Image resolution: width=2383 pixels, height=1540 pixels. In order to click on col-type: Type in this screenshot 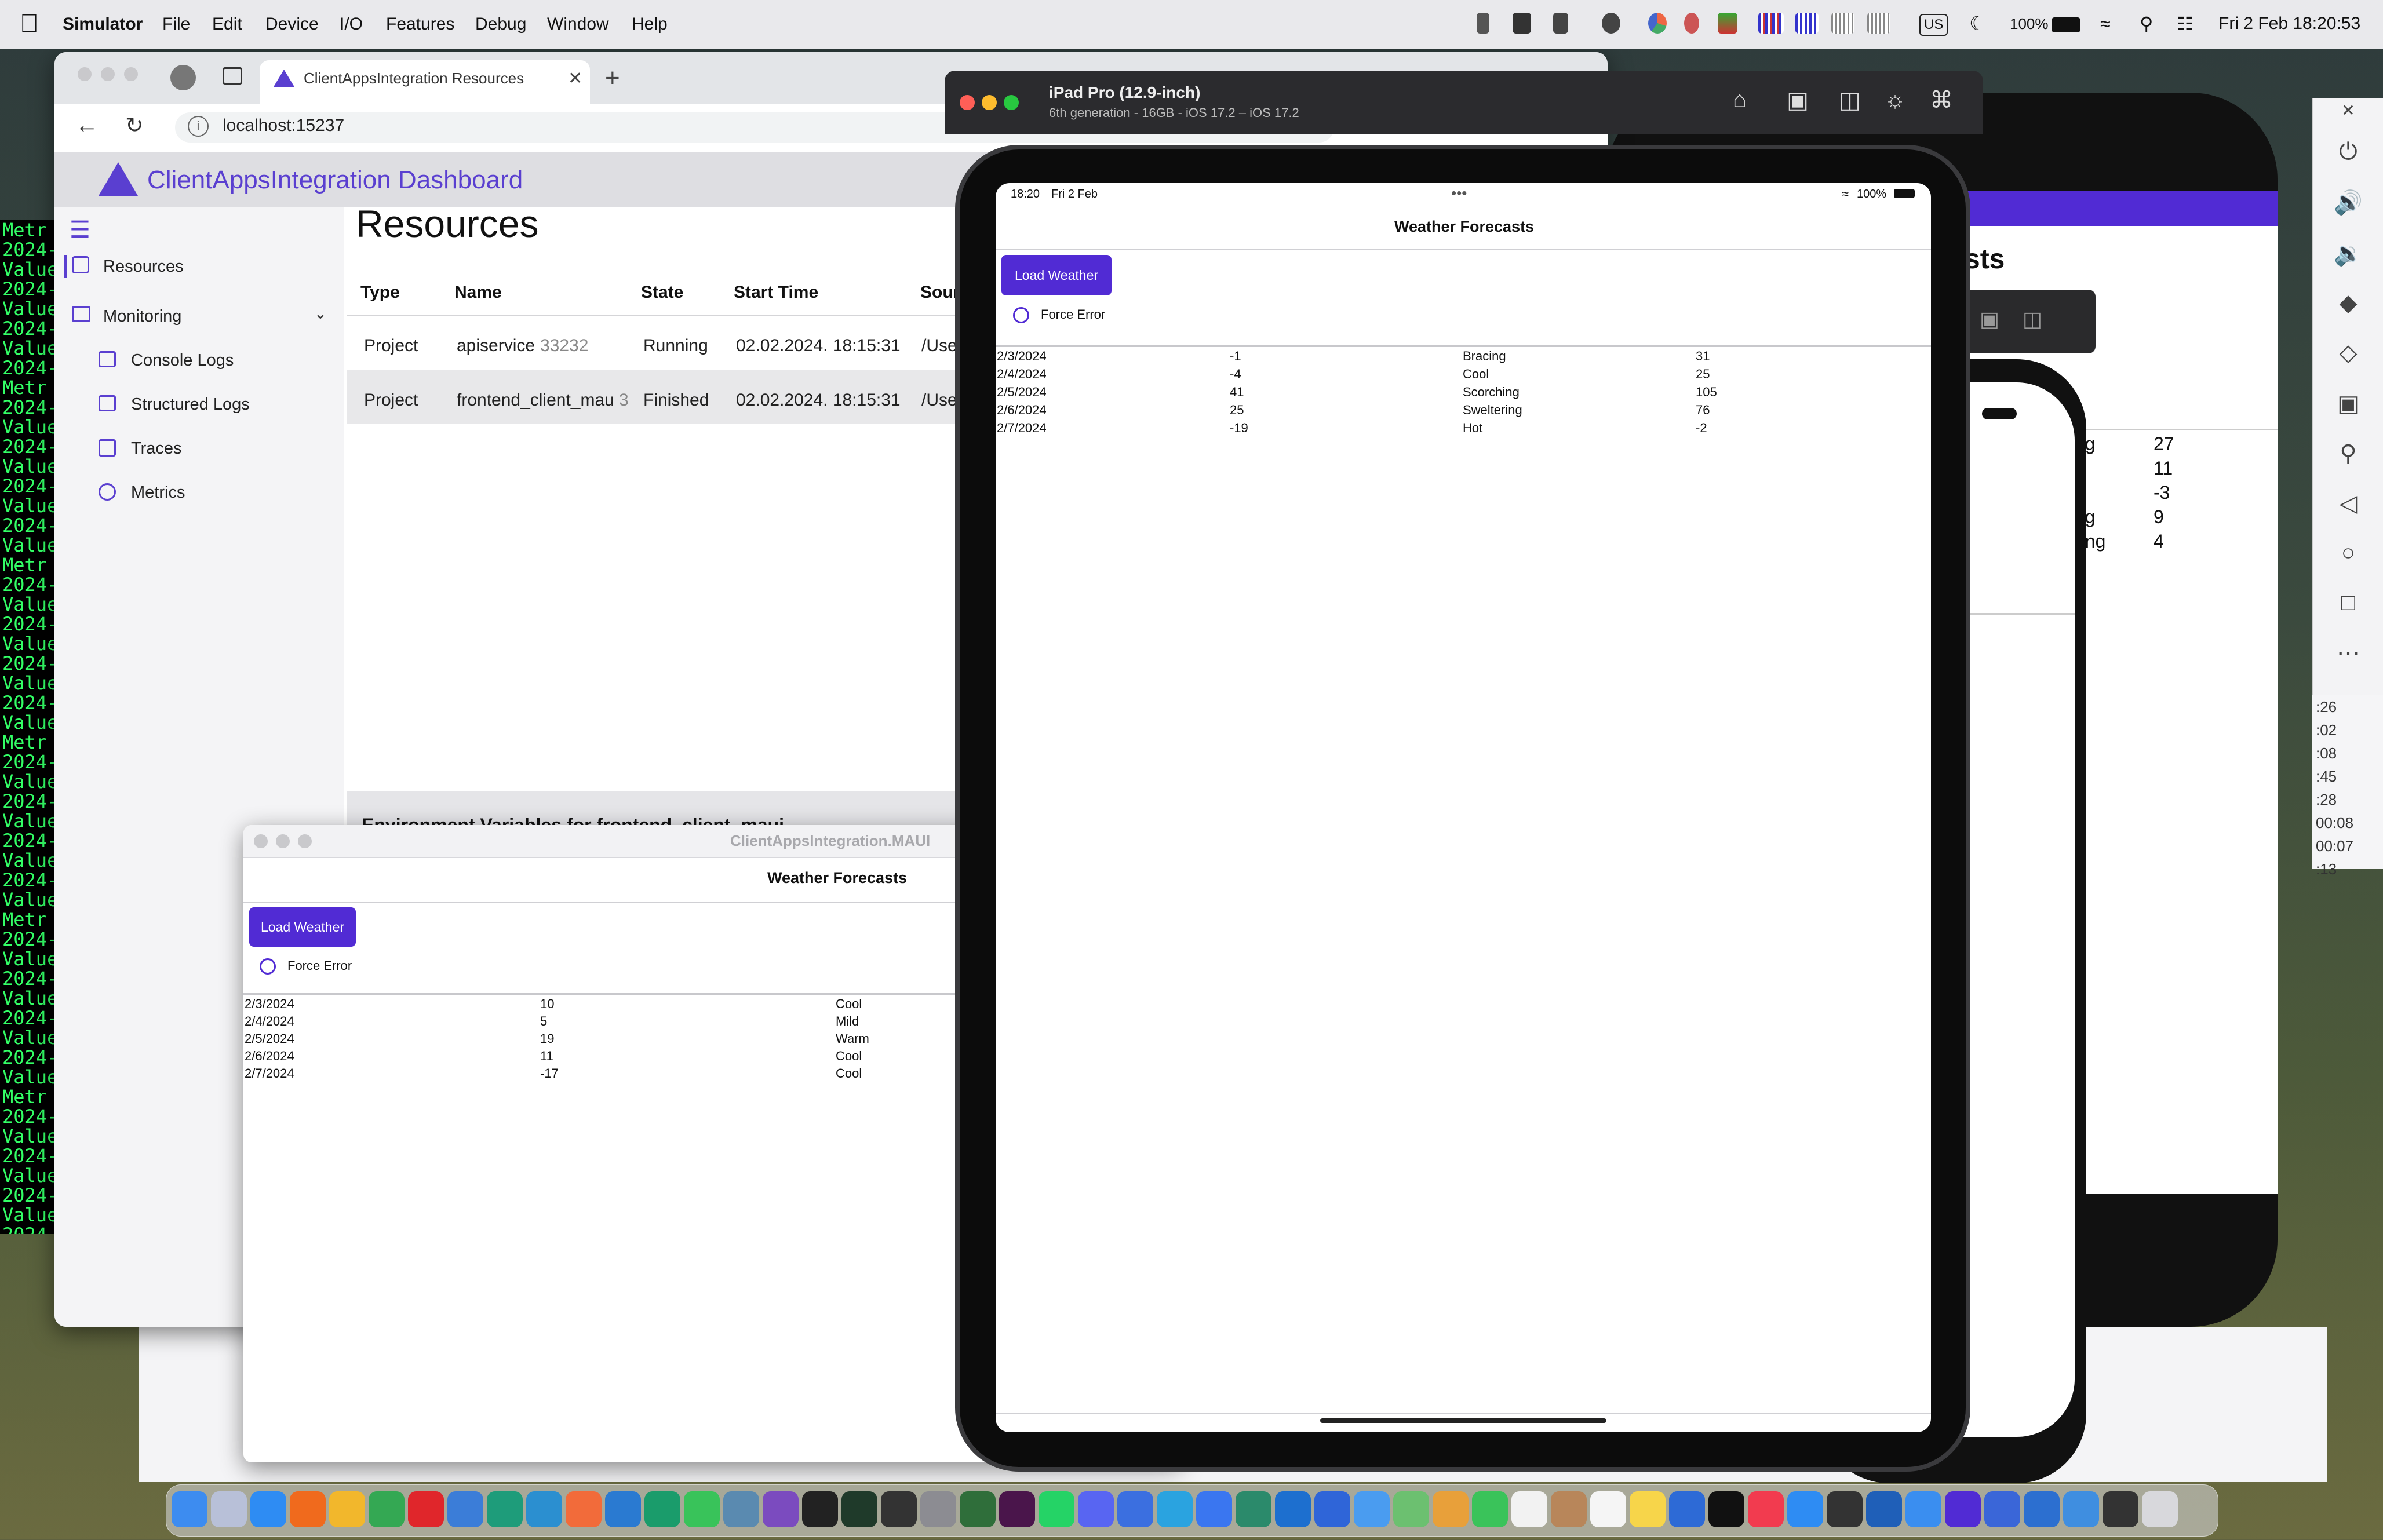, I will do `click(380, 292)`.